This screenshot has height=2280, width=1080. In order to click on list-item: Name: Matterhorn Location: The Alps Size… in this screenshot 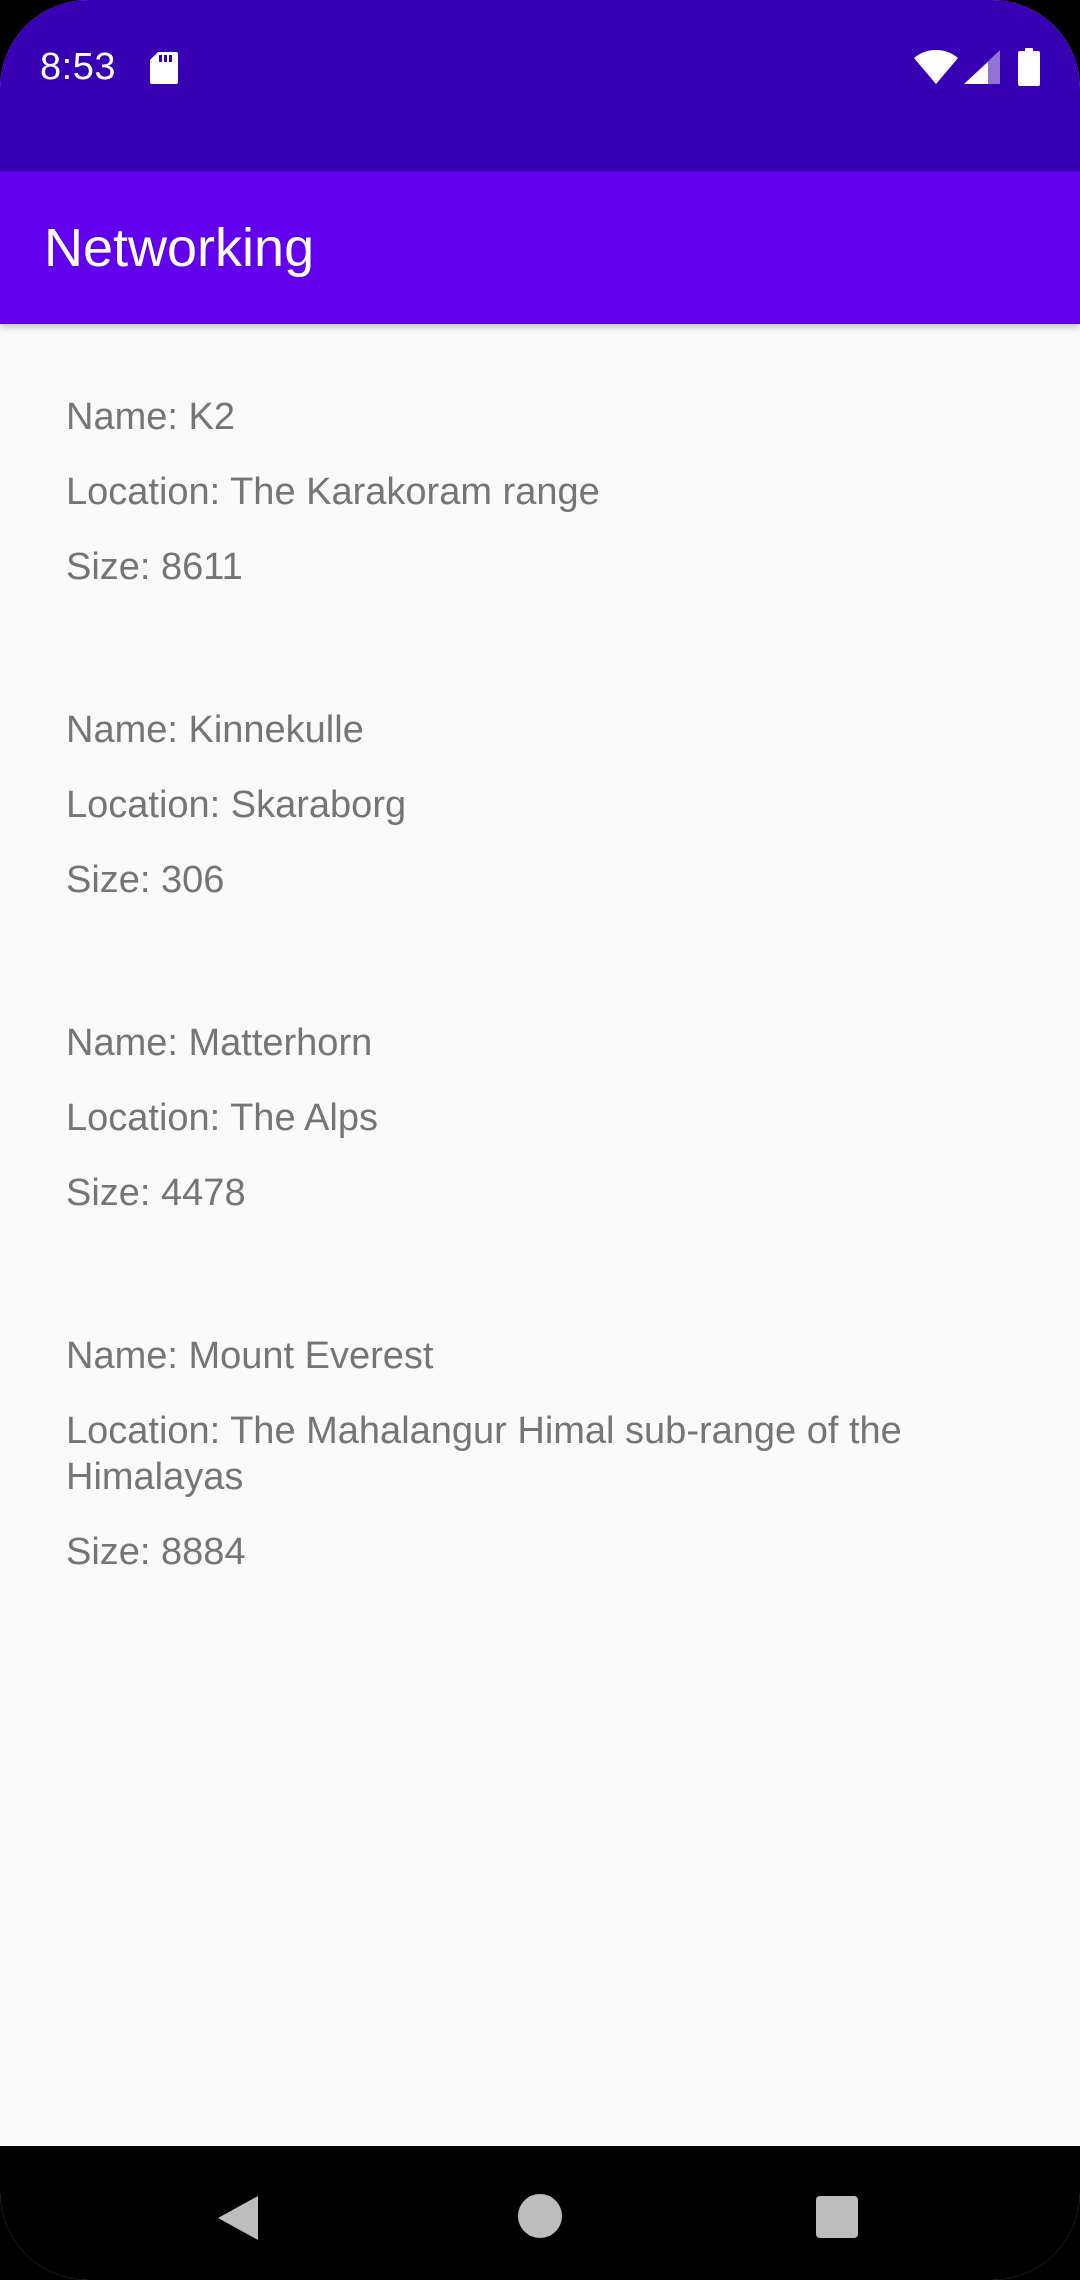, I will do `click(516, 1118)`.